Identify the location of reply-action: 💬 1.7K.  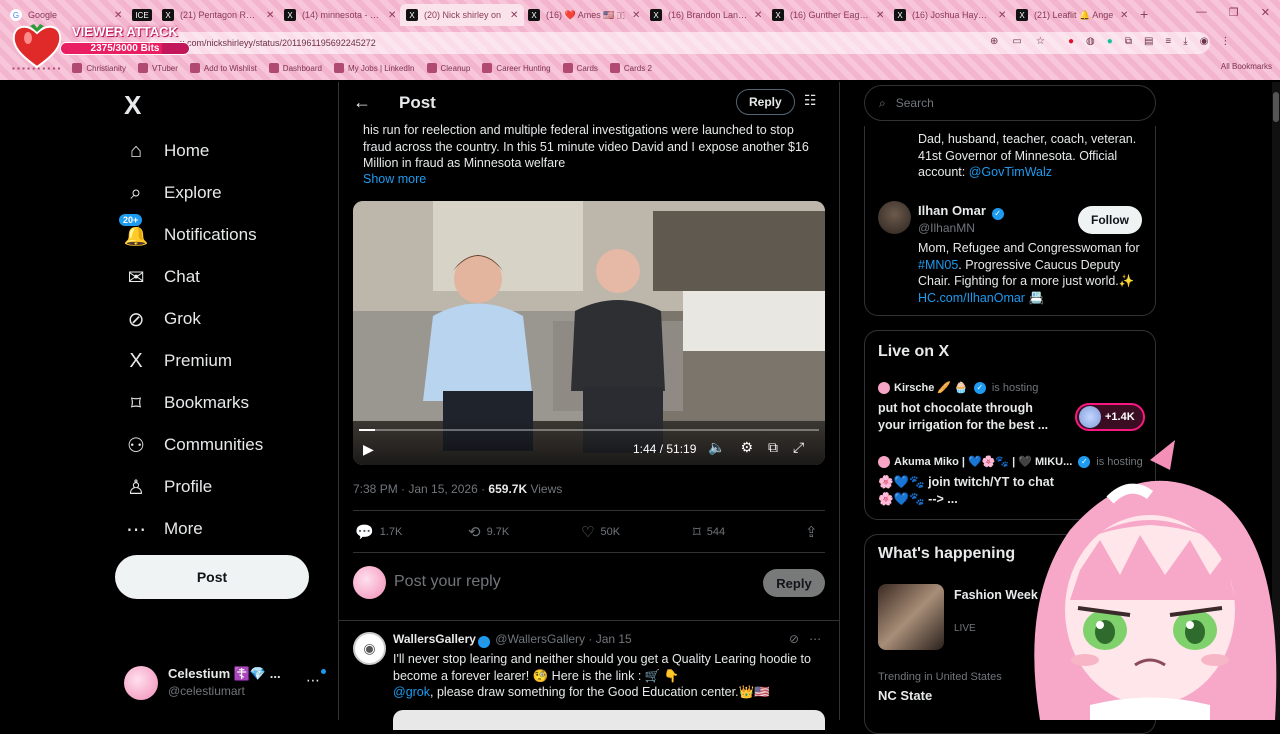
(378, 532).